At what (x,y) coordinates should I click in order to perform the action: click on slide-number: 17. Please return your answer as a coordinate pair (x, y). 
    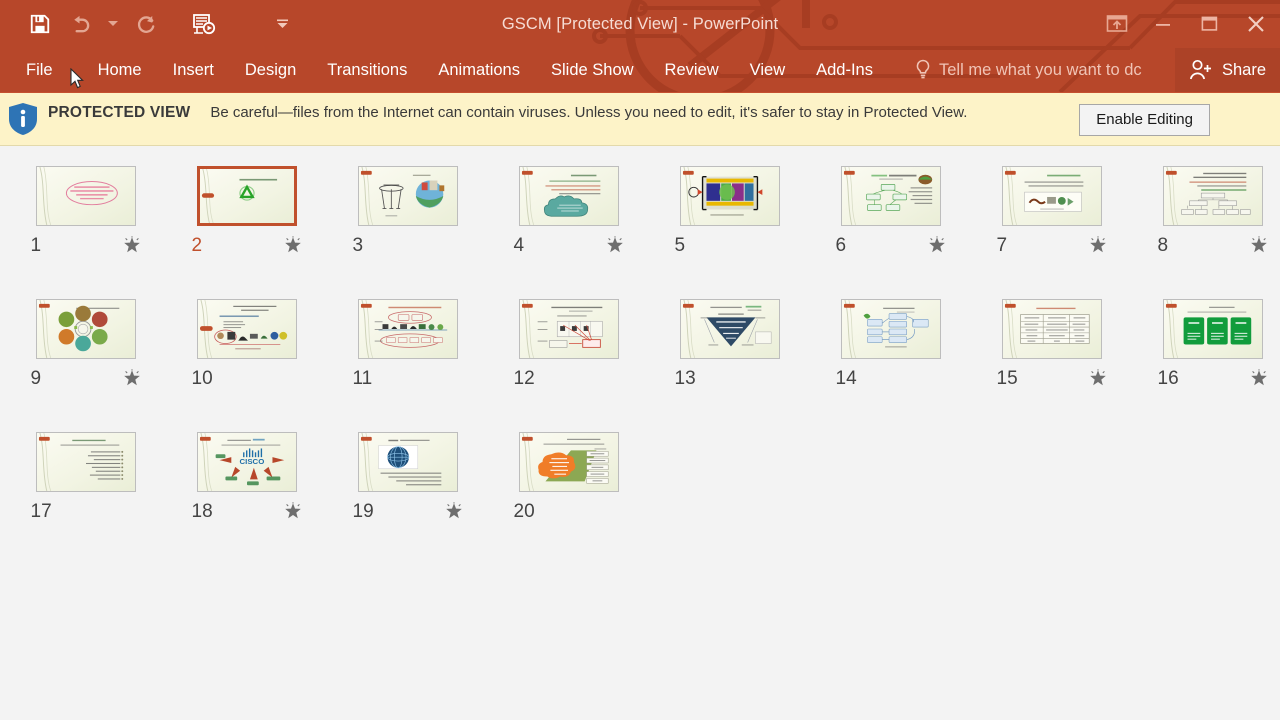
    Looking at the image, I should click on (41, 511).